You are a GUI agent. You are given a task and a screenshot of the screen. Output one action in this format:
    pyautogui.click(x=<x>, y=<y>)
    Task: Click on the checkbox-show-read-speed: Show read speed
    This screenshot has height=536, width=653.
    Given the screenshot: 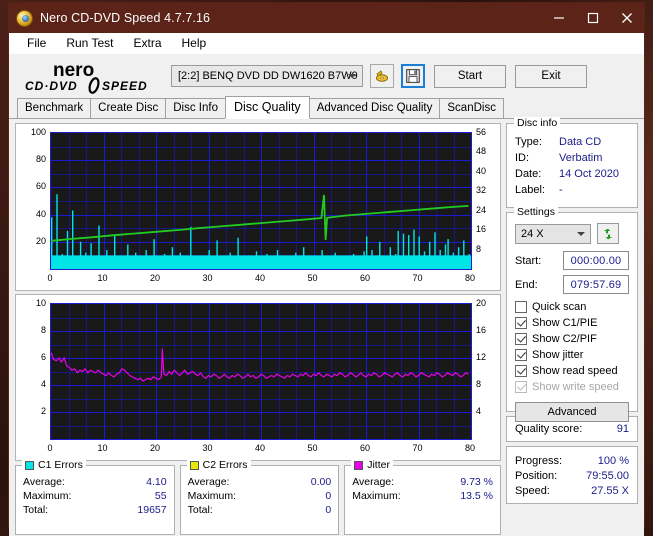 What is the action you would take?
    pyautogui.click(x=572, y=371)
    